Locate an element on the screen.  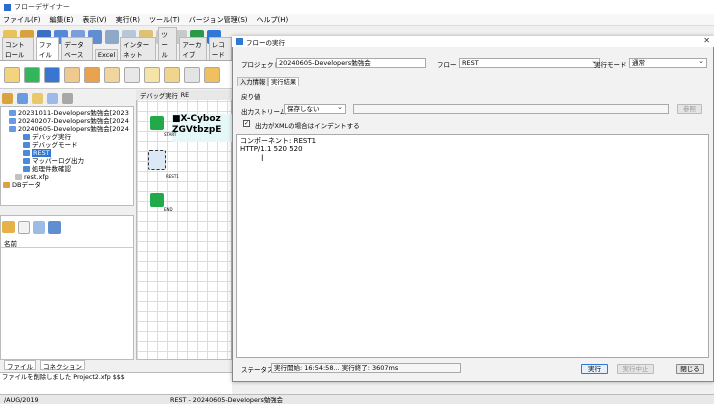
status-field: 実行開始: 16:54:58... 実行終了: 3607ms is located at coordinates (366, 368).